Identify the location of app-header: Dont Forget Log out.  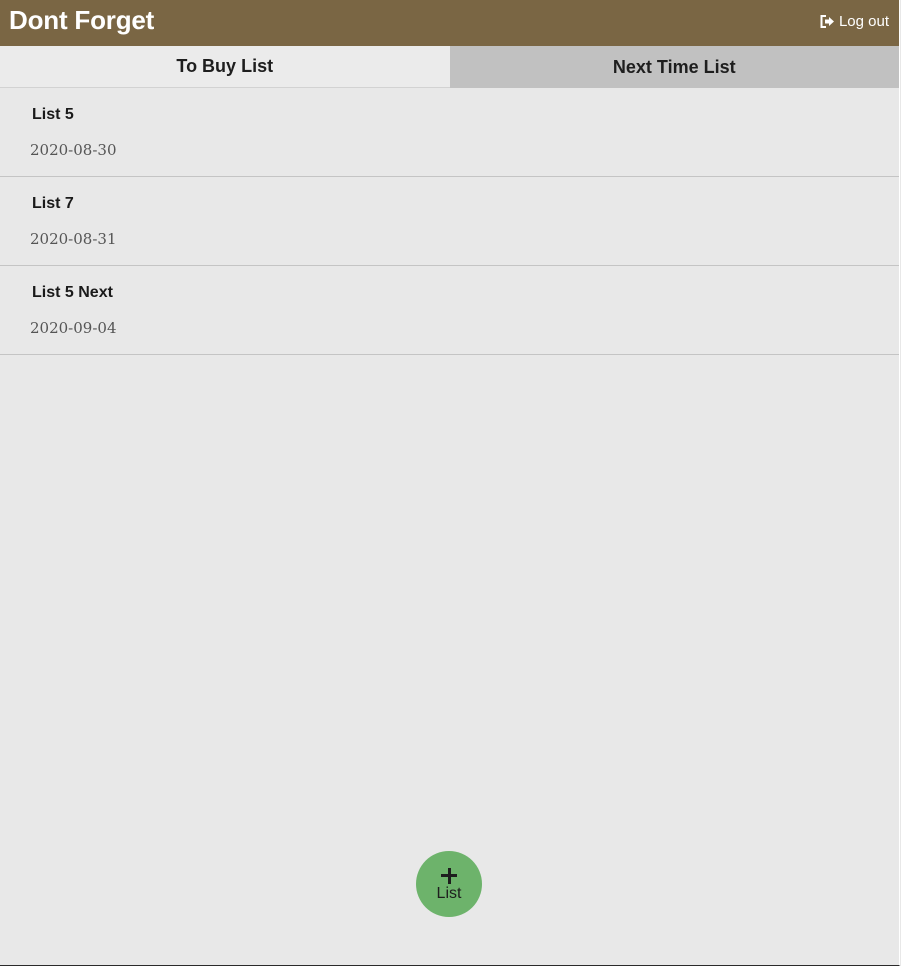
(449, 23).